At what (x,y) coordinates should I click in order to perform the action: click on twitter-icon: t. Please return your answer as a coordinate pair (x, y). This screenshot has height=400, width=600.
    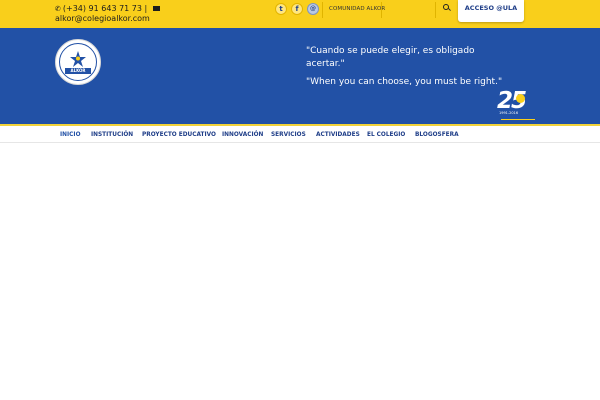
    Looking at the image, I should click on (281, 9).